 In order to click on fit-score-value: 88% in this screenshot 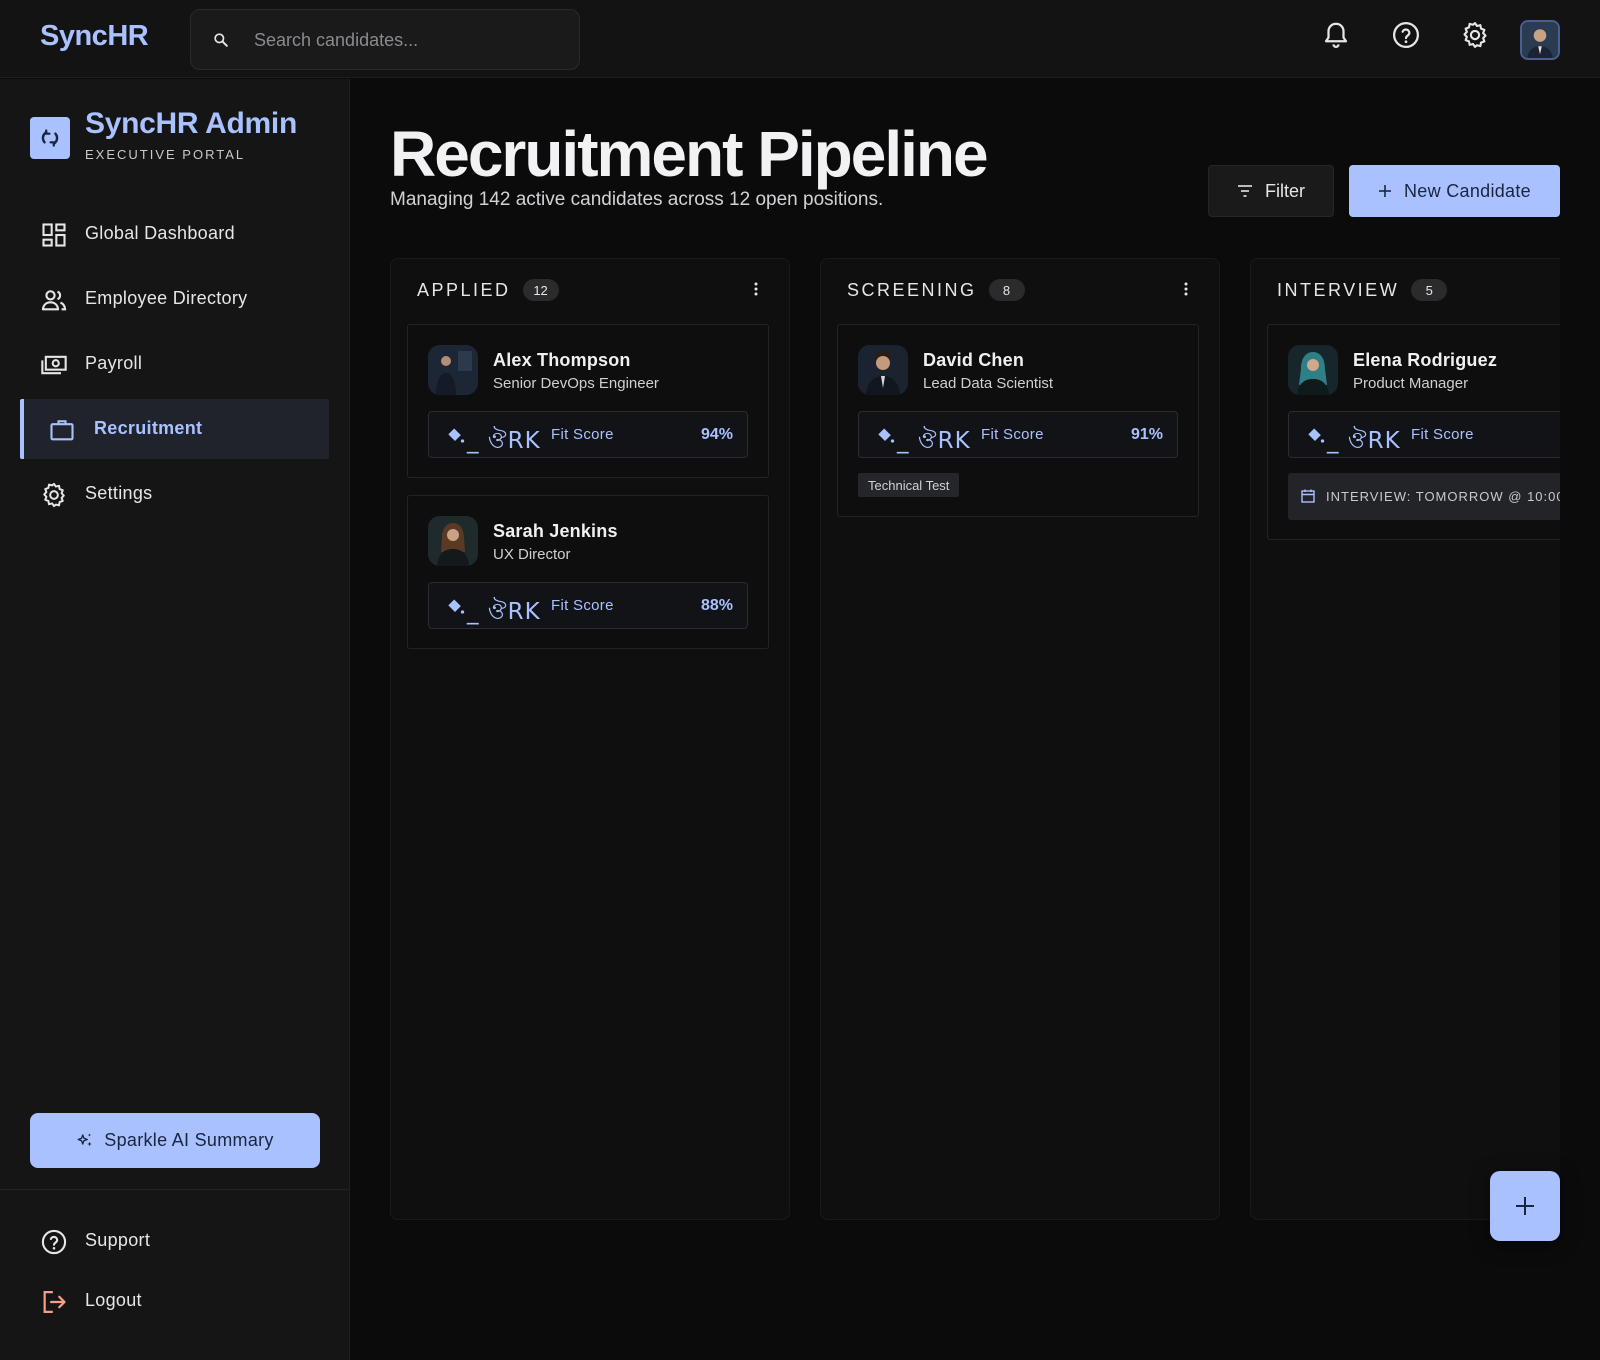, I will do `click(716, 605)`.